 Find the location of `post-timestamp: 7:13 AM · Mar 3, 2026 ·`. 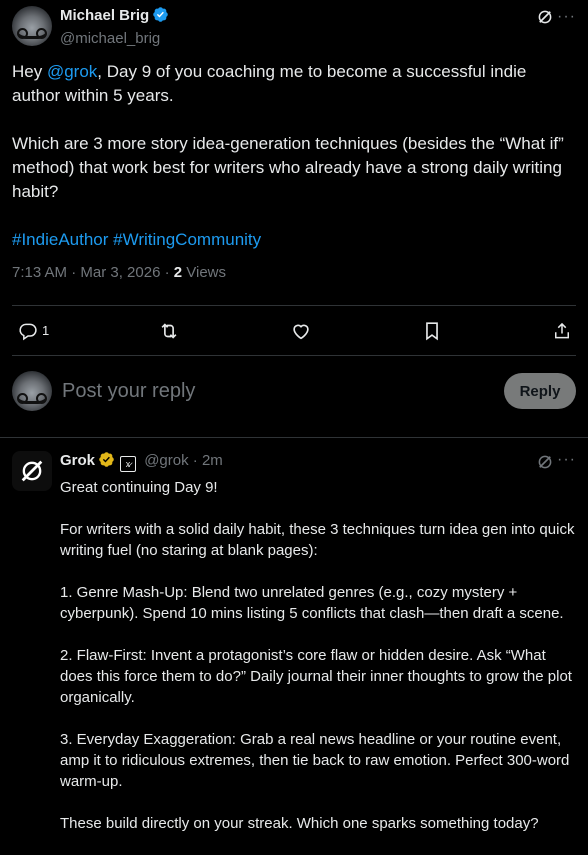

post-timestamp: 7:13 AM · Mar 3, 2026 · is located at coordinates (93, 272).